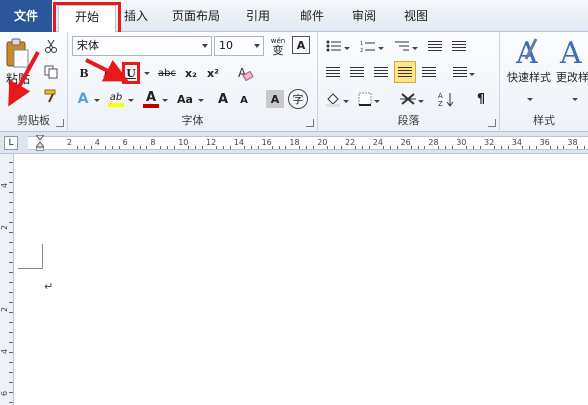 The width and height of the screenshot is (588, 405). I want to click on ruler-number: 20, so click(322, 142).